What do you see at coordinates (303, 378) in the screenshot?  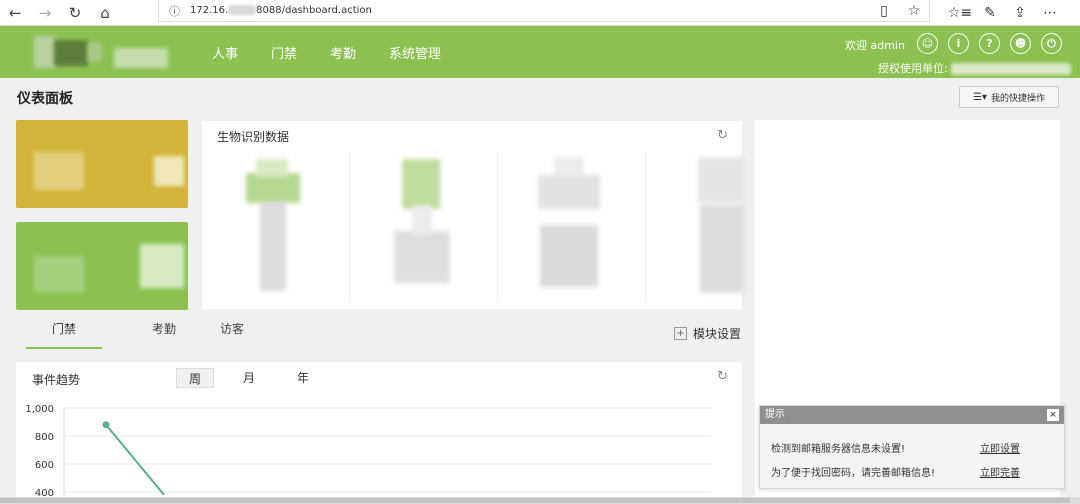 I see `period-year-button: 年` at bounding box center [303, 378].